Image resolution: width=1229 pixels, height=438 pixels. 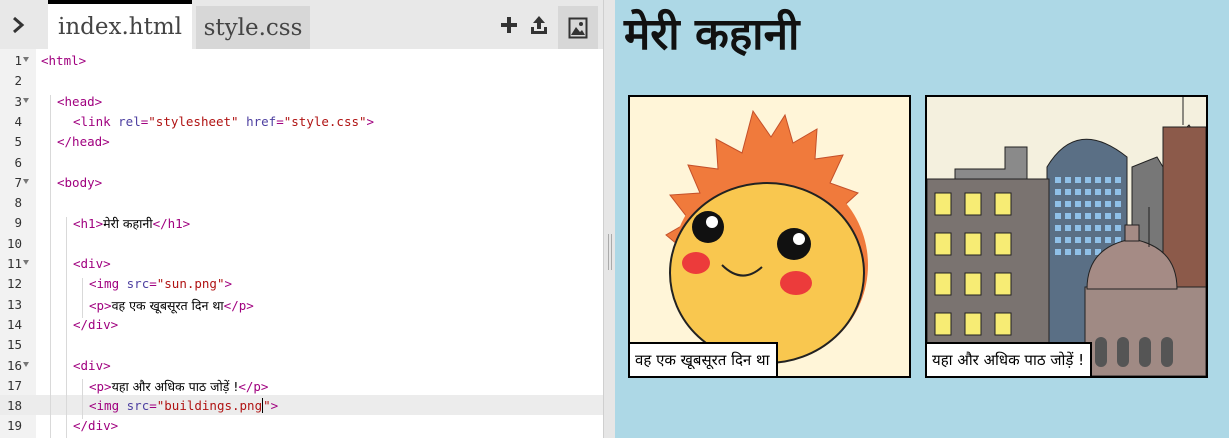 I want to click on panel-caption: यहा और अधिक पाठ जोड़ें !, so click(x=1010, y=359).